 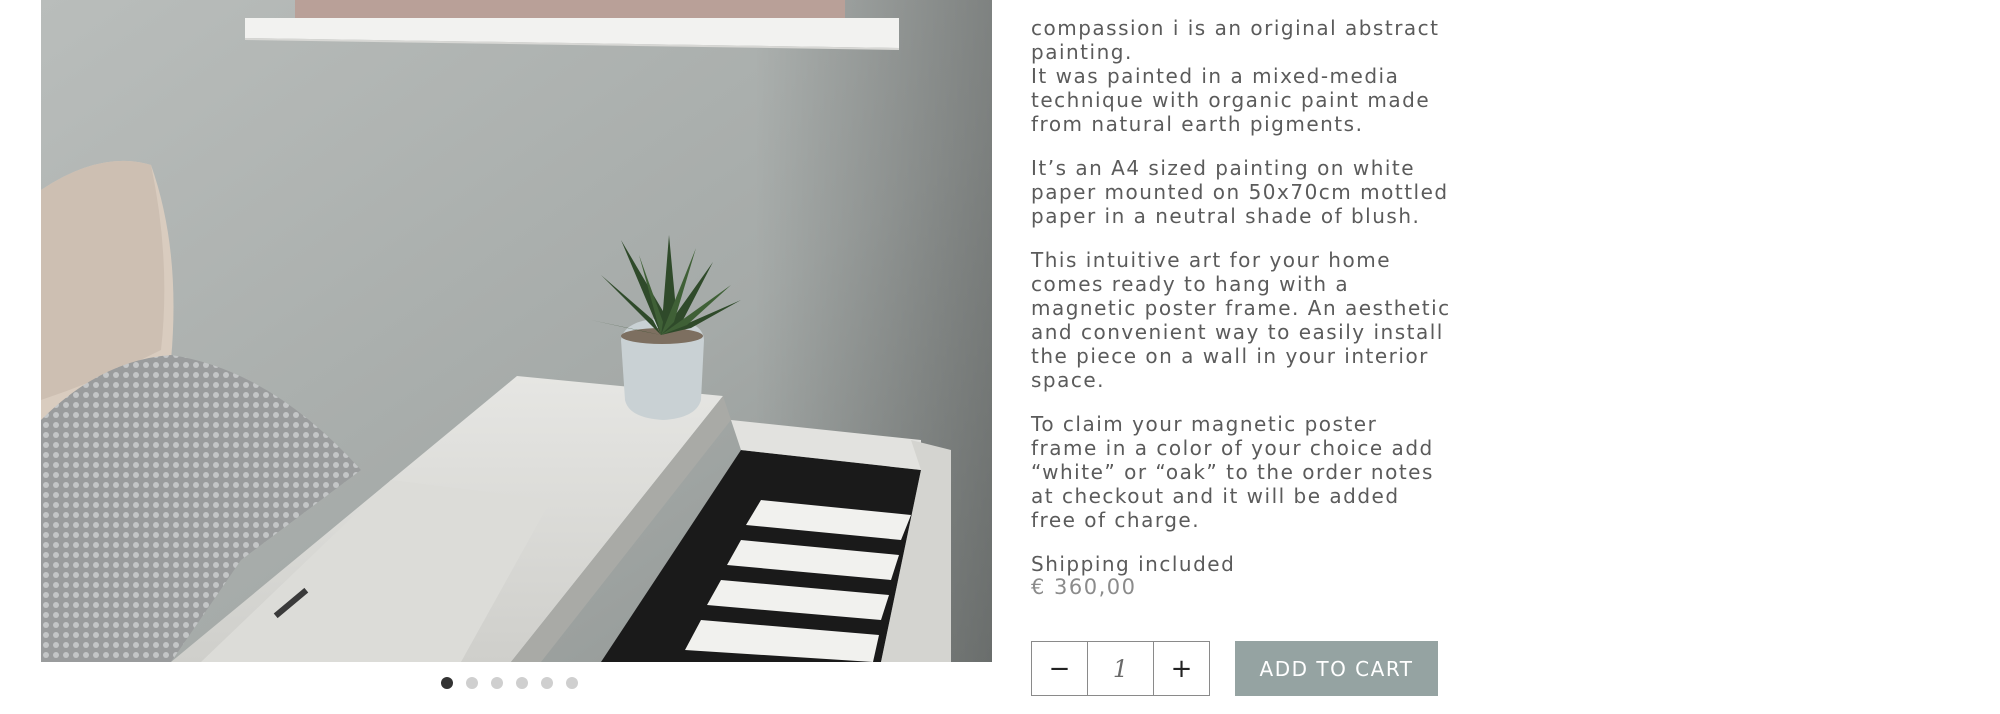 I want to click on add-to-cart-button: ADD TO CART, so click(x=1336, y=668).